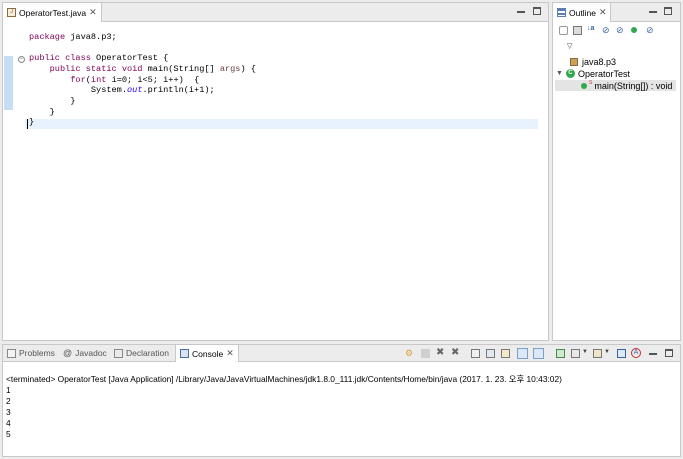 The width and height of the screenshot is (683, 459). I want to click on word-wrap-icon, so click(505, 353).